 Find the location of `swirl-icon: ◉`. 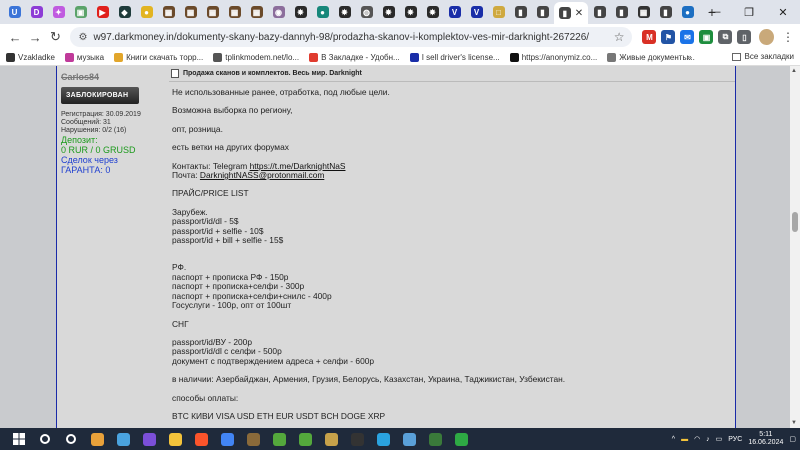

swirl-icon: ◉ is located at coordinates (278, 12).